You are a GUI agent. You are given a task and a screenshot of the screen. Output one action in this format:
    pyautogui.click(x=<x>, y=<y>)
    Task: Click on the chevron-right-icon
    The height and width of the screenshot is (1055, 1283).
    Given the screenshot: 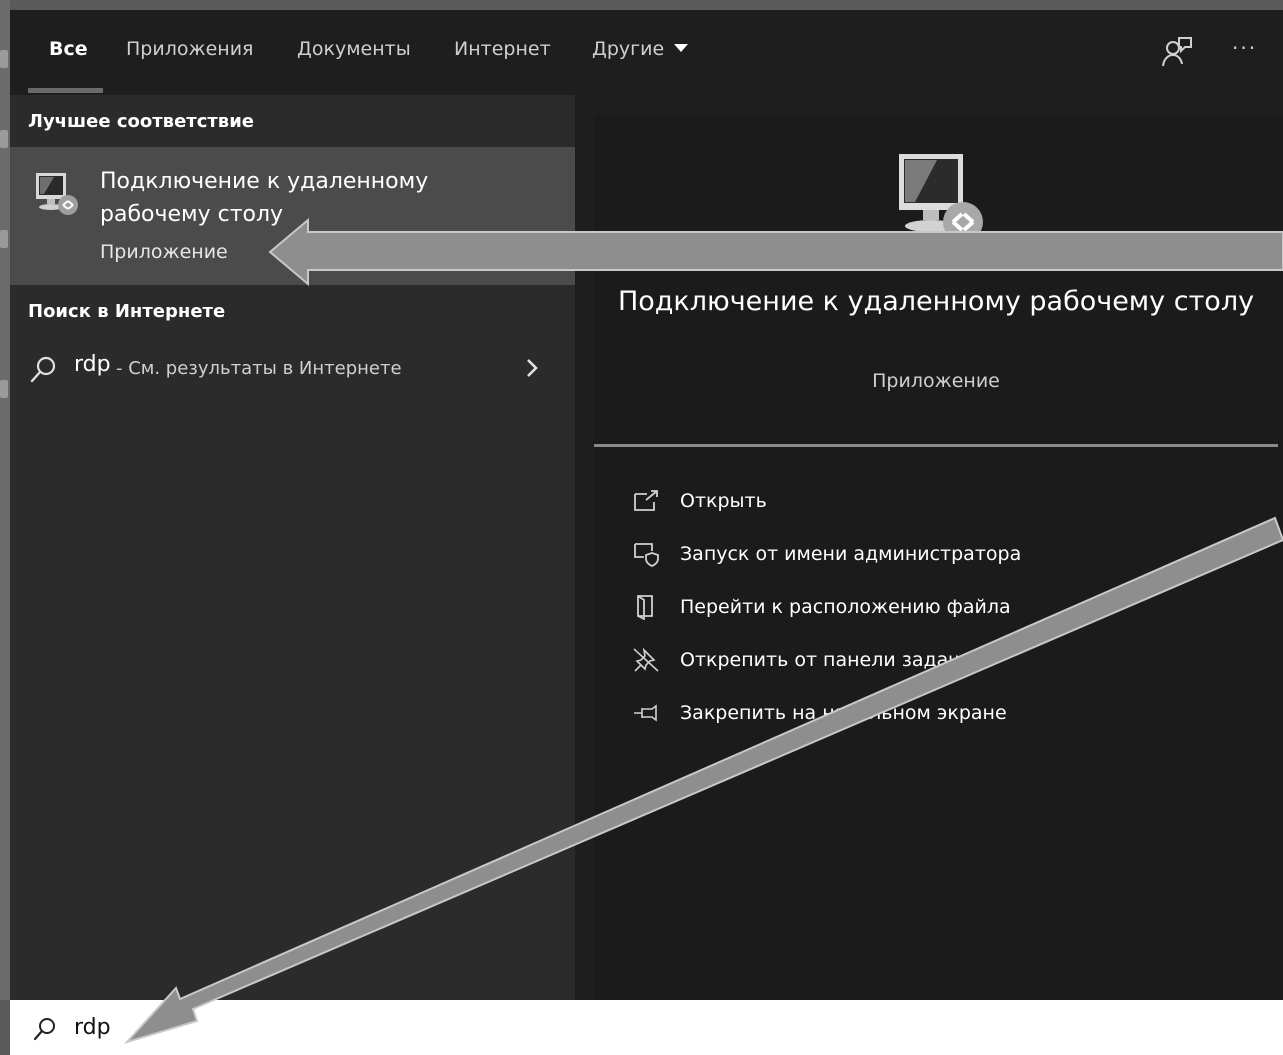 What is the action you would take?
    pyautogui.click(x=532, y=368)
    